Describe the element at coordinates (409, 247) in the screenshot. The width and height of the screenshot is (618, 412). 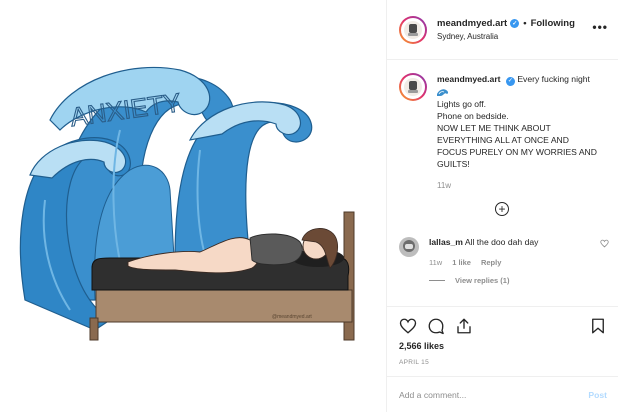
I see `commenter-avatar` at that location.